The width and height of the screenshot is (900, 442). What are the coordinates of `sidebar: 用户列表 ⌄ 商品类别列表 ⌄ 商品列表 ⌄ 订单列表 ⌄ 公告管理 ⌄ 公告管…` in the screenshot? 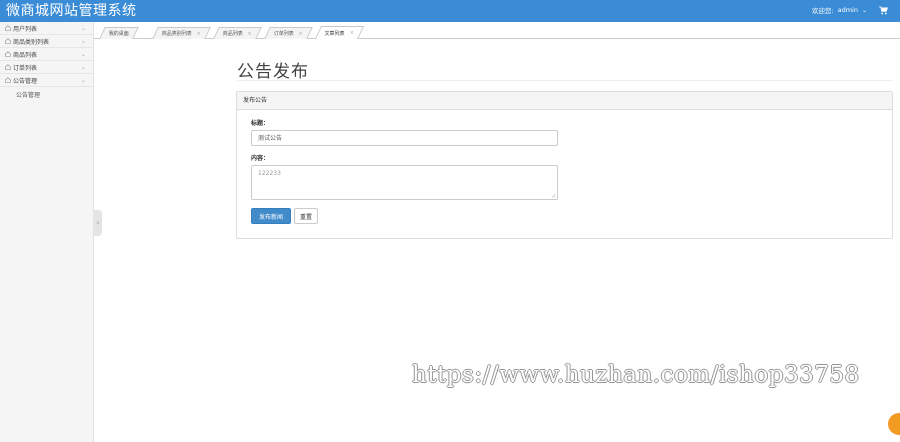 It's located at (47, 232).